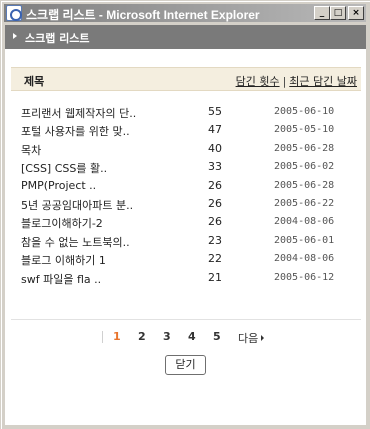 Image resolution: width=370 pixels, height=429 pixels. I want to click on scrap-list-header: 스크랩 리스트, so click(185, 37).